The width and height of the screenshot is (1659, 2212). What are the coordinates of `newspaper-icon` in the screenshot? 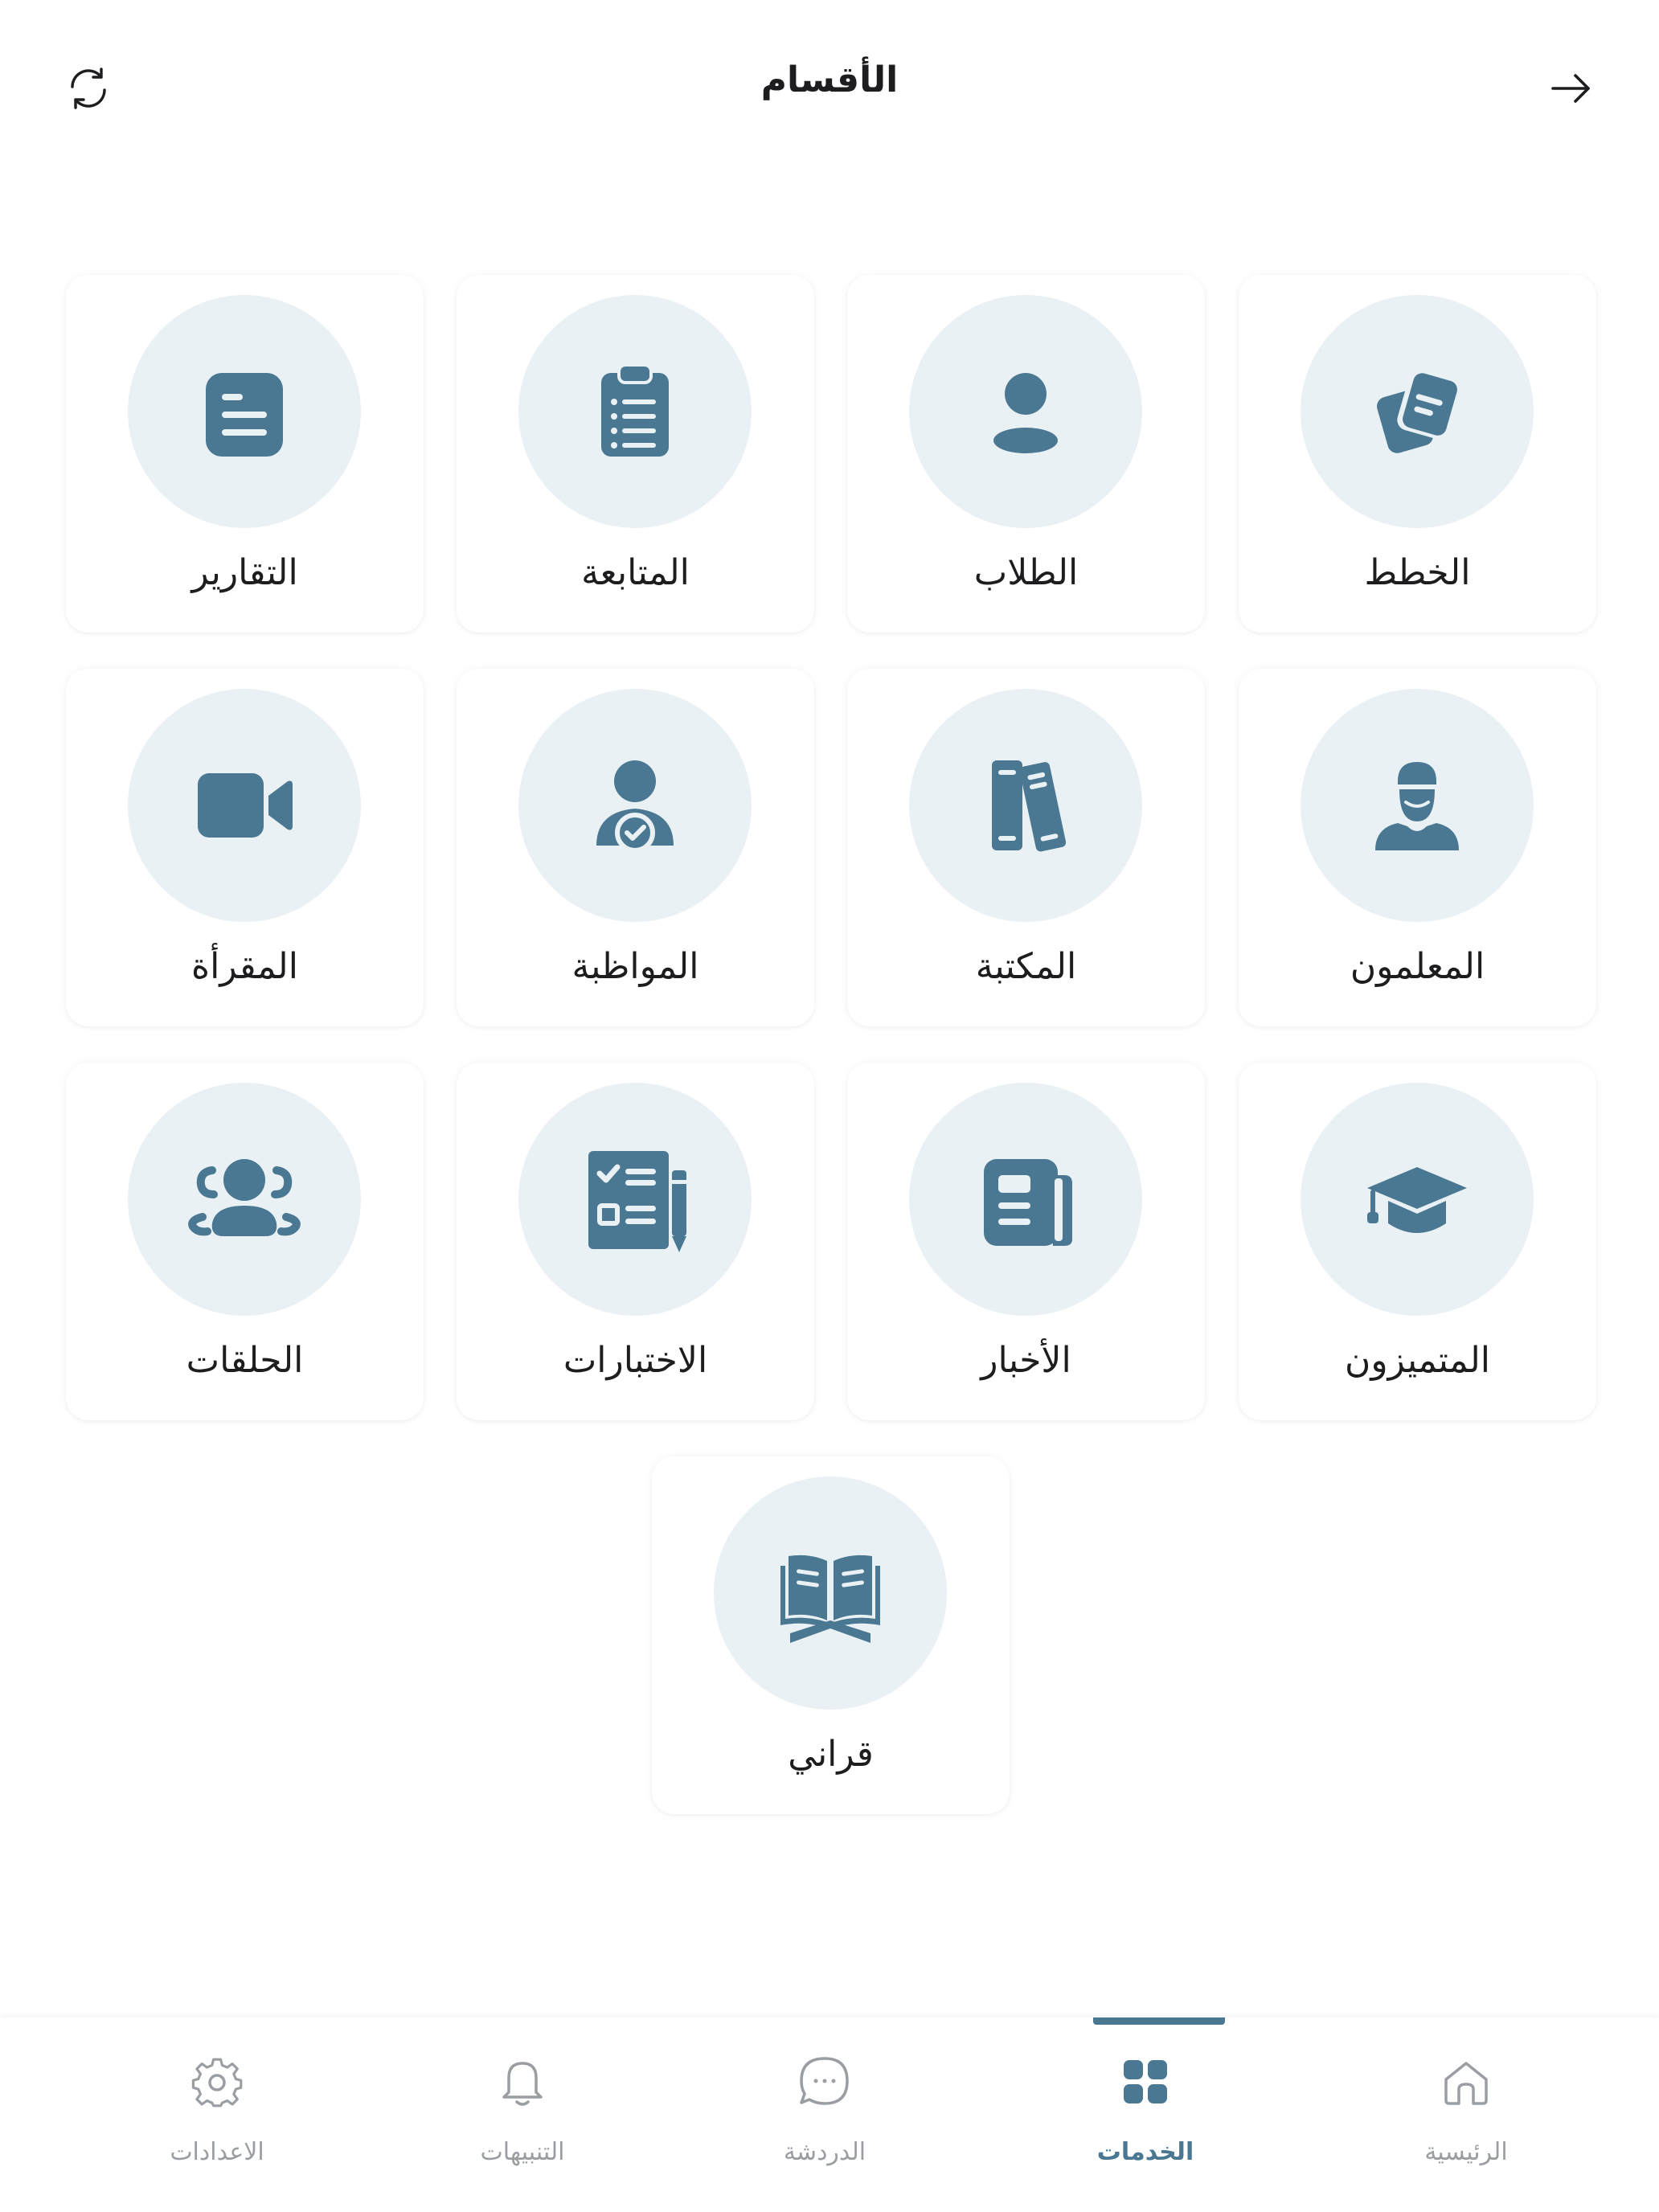 It's located at (1028, 1202).